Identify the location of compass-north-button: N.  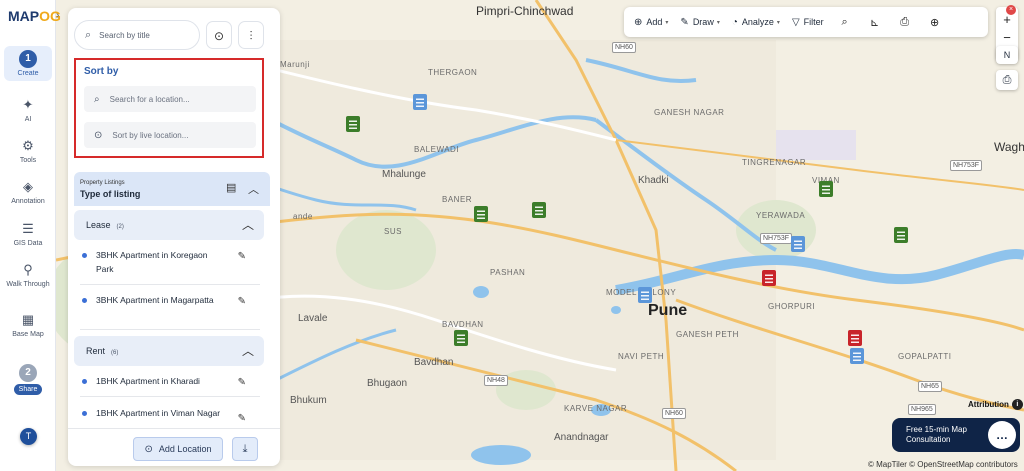
(1007, 55).